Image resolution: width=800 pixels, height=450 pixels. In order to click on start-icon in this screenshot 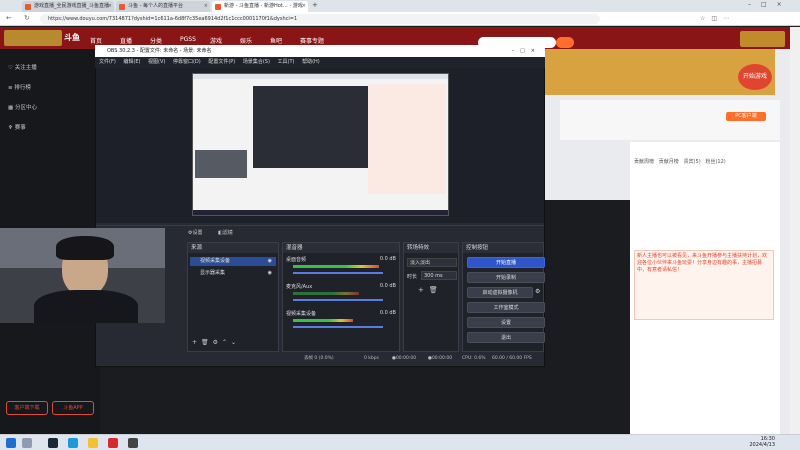, I will do `click(11, 443)`.